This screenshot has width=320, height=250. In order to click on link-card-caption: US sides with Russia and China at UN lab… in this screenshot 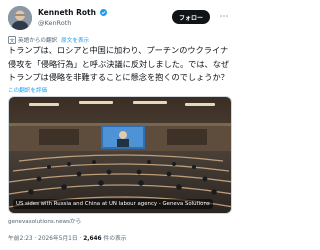, I will do `click(113, 204)`.